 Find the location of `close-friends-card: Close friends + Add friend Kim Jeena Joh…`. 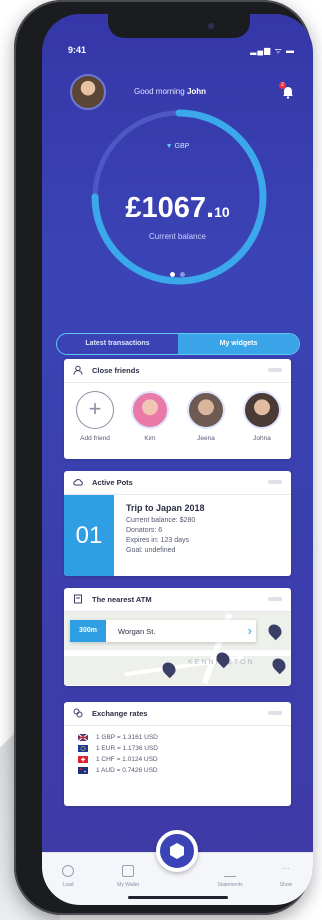

close-friends-card: Close friends + Add friend Kim Jeena Joh… is located at coordinates (177, 409).